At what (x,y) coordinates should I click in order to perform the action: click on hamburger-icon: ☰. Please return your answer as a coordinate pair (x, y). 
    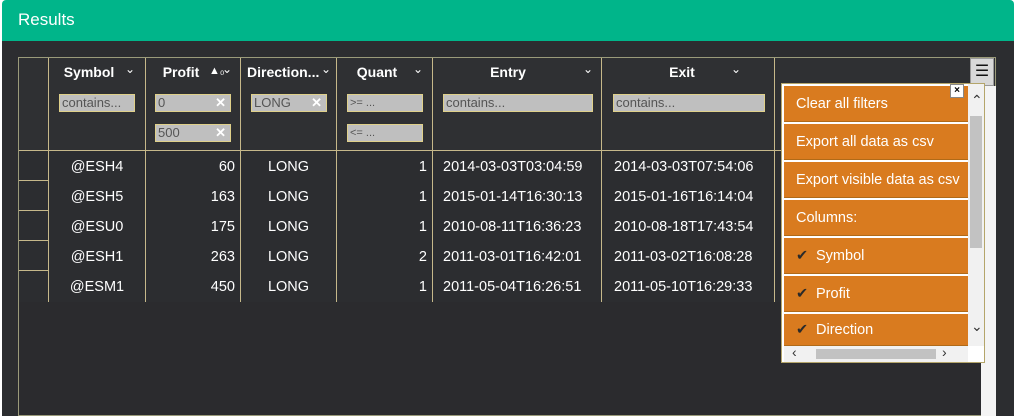
    Looking at the image, I should click on (982, 72).